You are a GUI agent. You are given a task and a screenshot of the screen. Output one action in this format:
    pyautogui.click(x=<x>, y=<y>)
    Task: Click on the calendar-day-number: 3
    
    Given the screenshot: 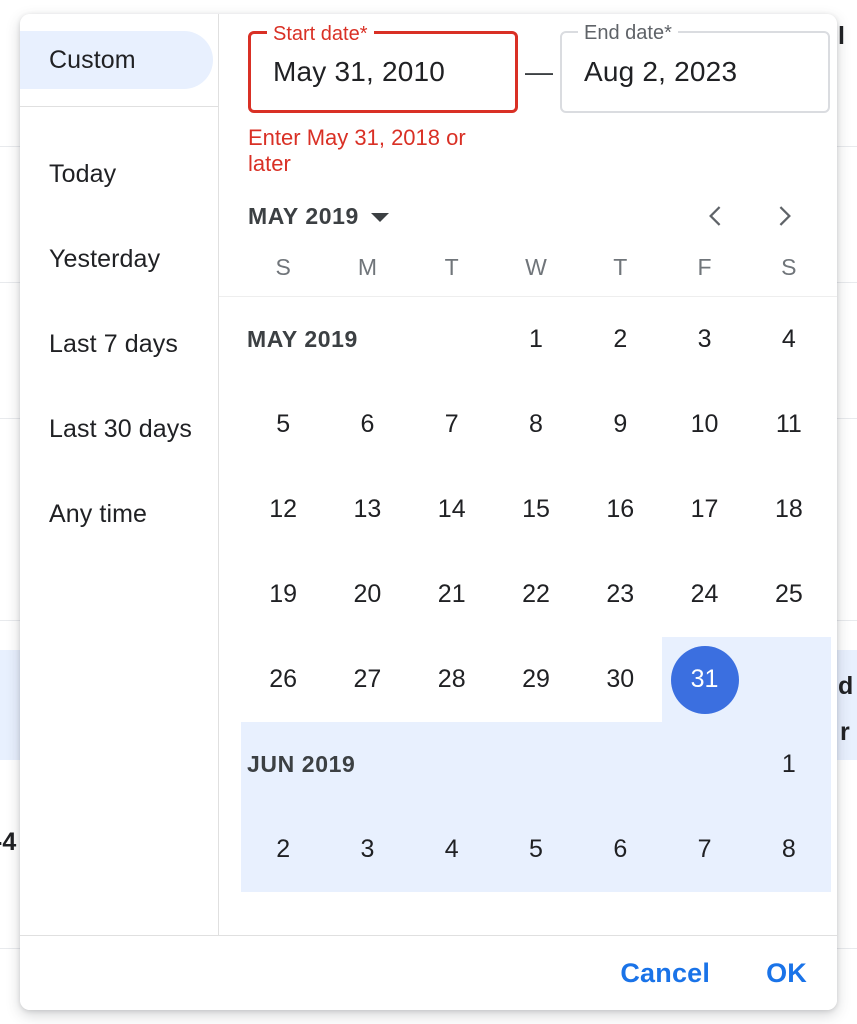 What is the action you would take?
    pyautogui.click(x=704, y=339)
    